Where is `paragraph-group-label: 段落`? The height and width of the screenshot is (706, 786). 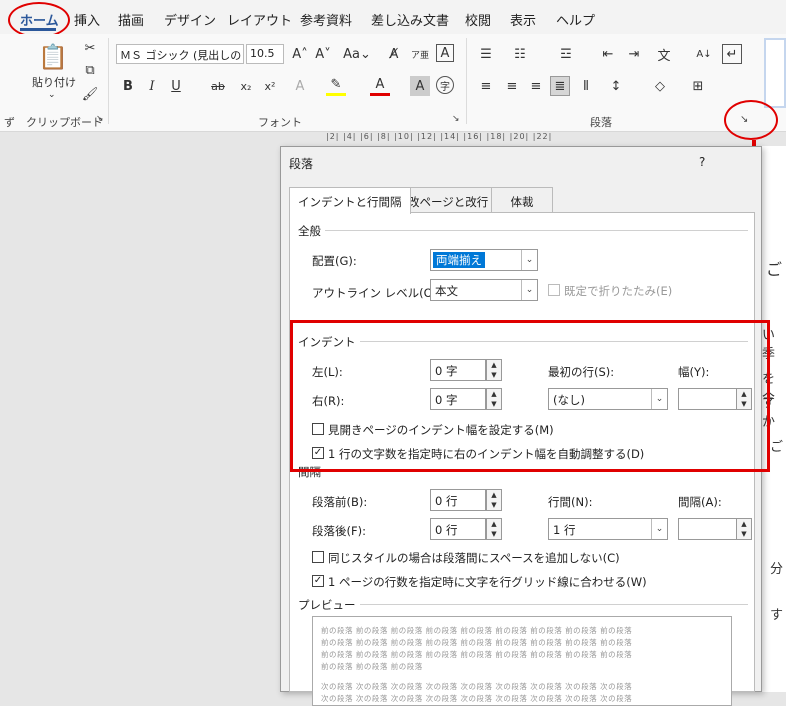 paragraph-group-label: 段落 is located at coordinates (601, 122).